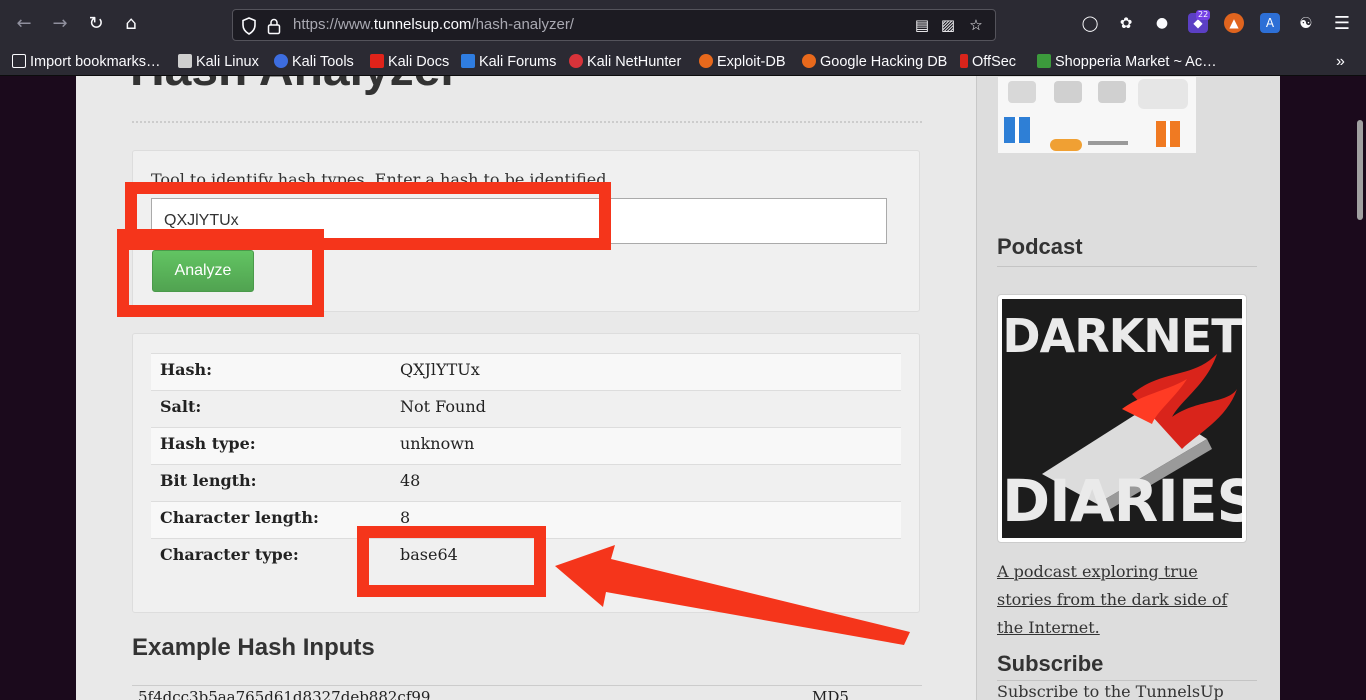 The height and width of the screenshot is (700, 1366). Describe the element at coordinates (732, 595) in the screenshot. I see `annotation-arrow-icon` at that location.